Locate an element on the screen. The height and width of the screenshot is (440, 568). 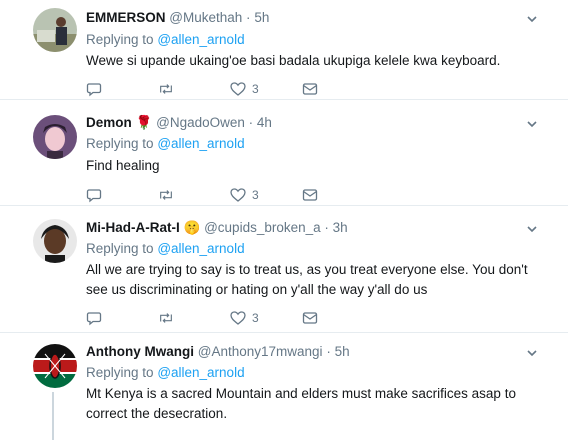
thread-line is located at coordinates (53, 416).